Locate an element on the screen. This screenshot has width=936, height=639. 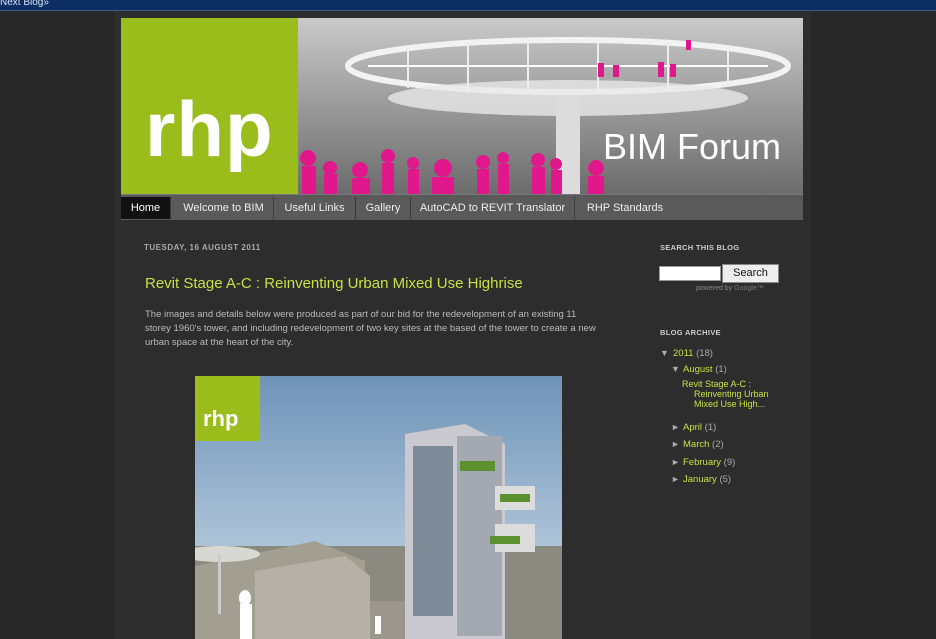
archive-month-march: March (2) is located at coordinates (703, 444).